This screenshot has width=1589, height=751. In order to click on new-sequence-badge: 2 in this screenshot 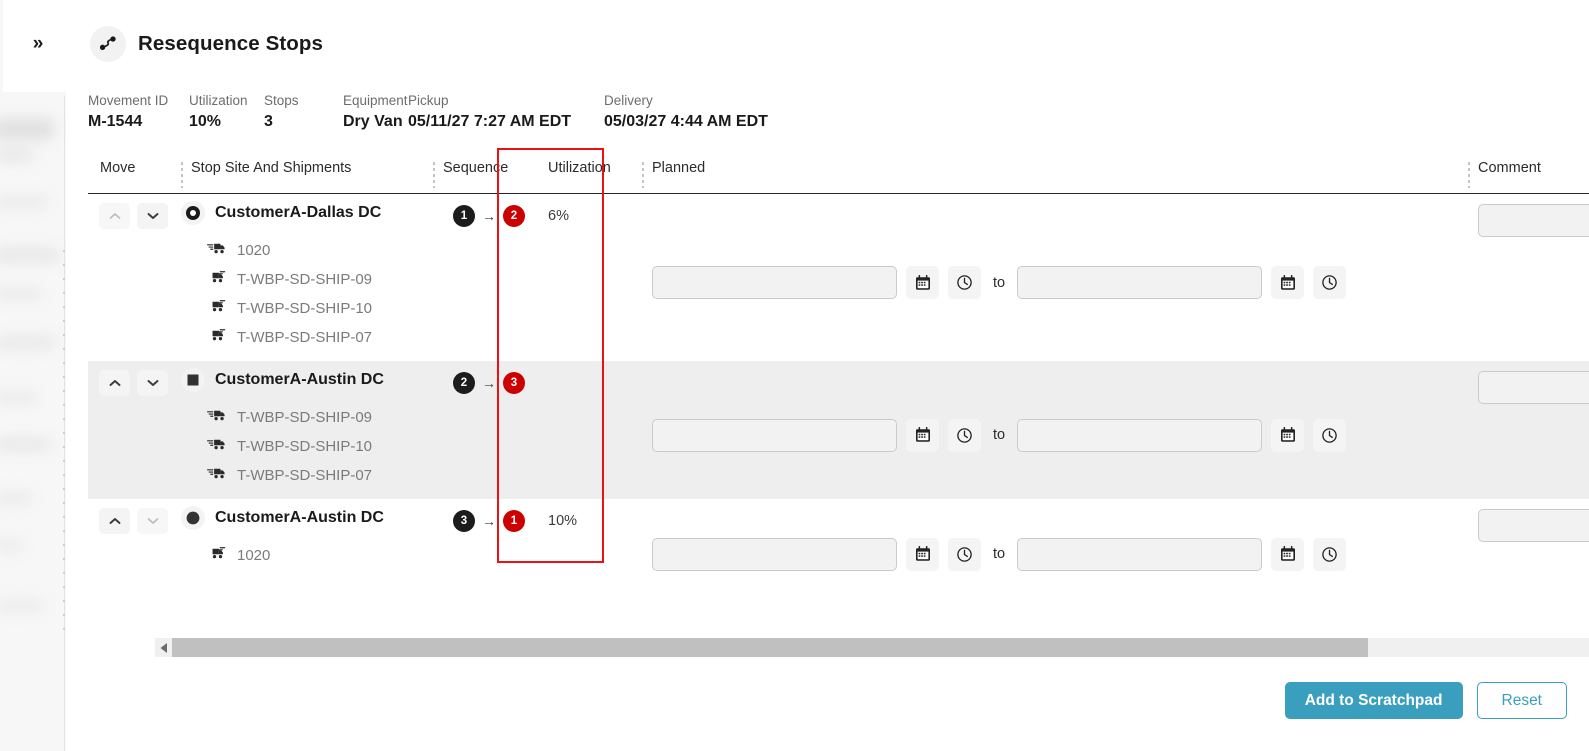, I will do `click(514, 216)`.